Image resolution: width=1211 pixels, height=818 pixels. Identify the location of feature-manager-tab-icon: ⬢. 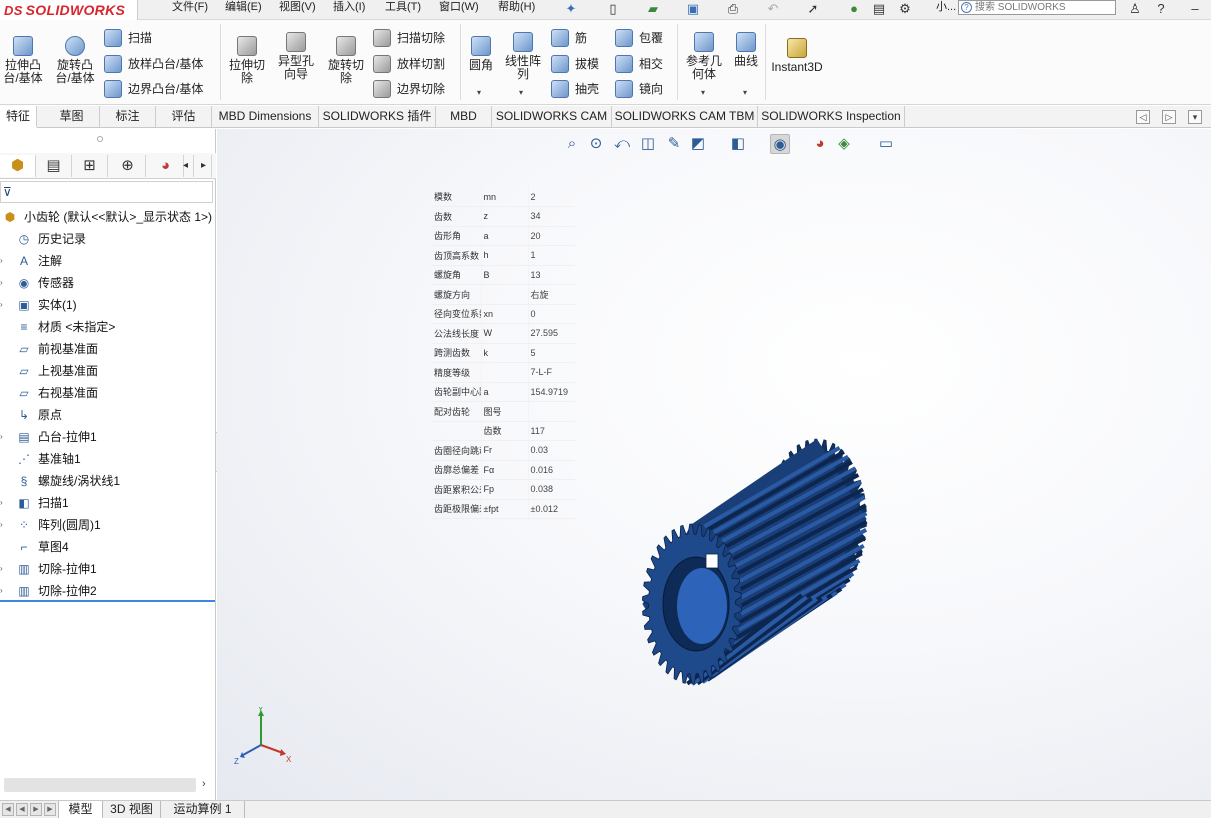
(18, 166).